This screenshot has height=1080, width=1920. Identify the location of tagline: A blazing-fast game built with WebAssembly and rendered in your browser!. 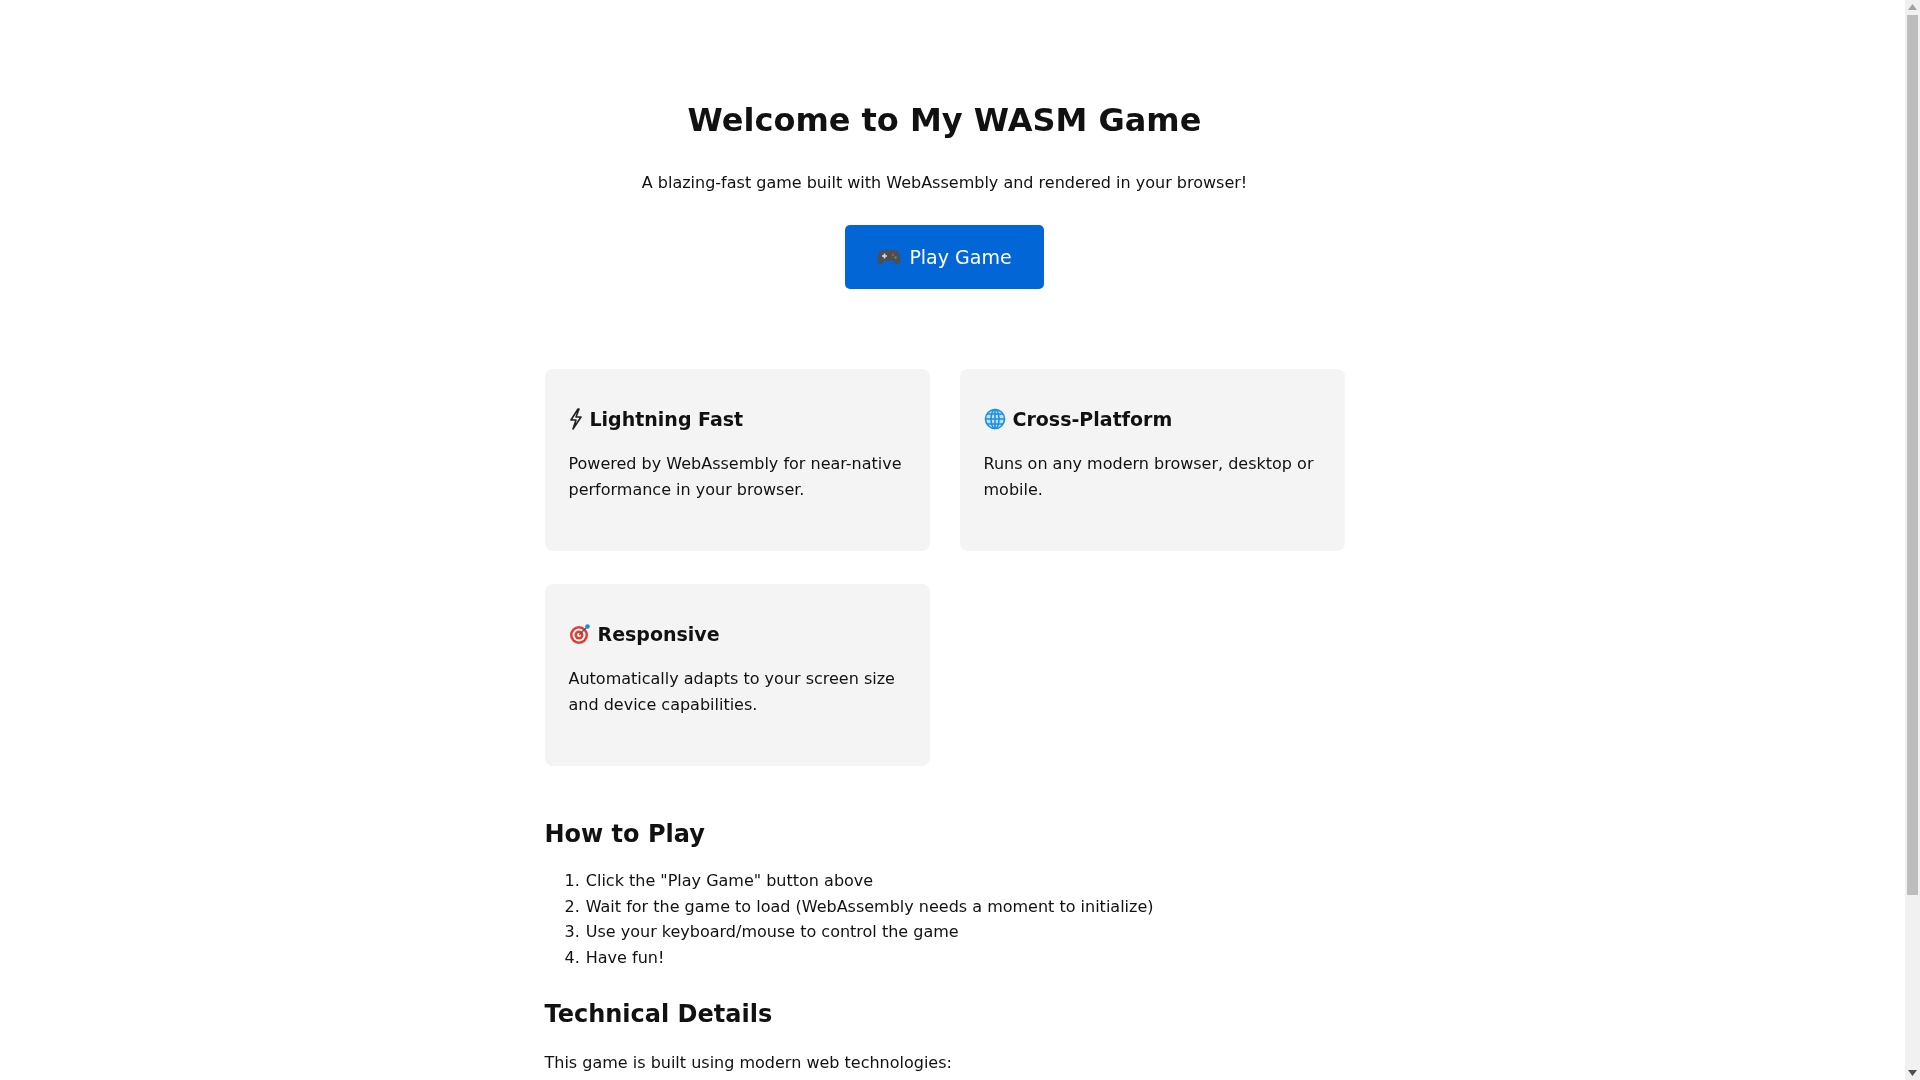
(944, 183).